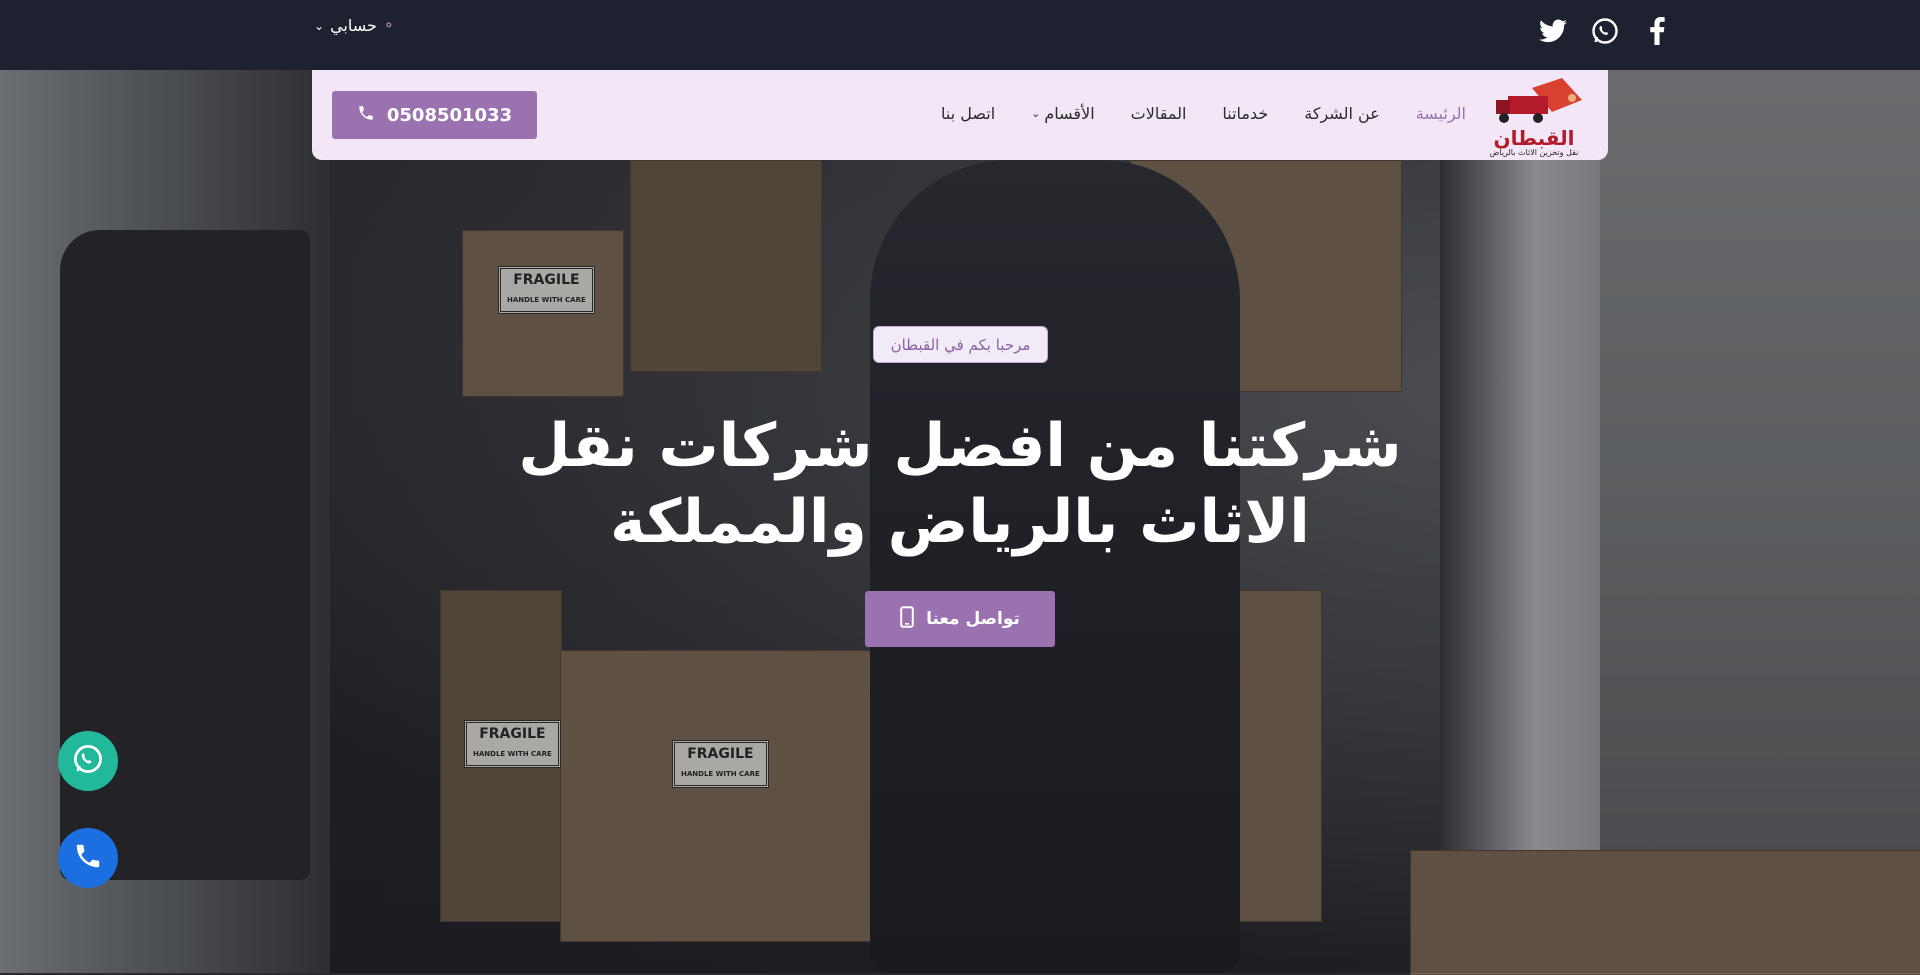 The image size is (1920, 975). I want to click on contact-us-button: تواصل معنا, so click(960, 619).